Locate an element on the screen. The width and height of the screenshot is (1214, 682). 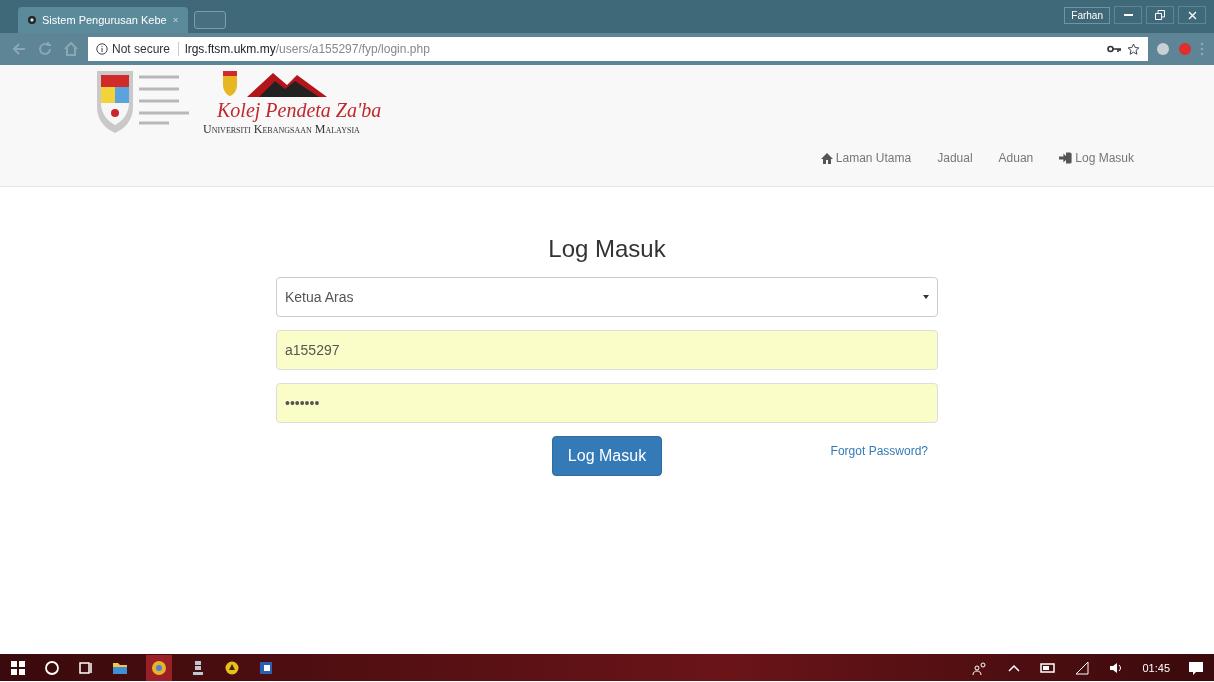
page-title: Log Masuk is located at coordinates (607, 249).